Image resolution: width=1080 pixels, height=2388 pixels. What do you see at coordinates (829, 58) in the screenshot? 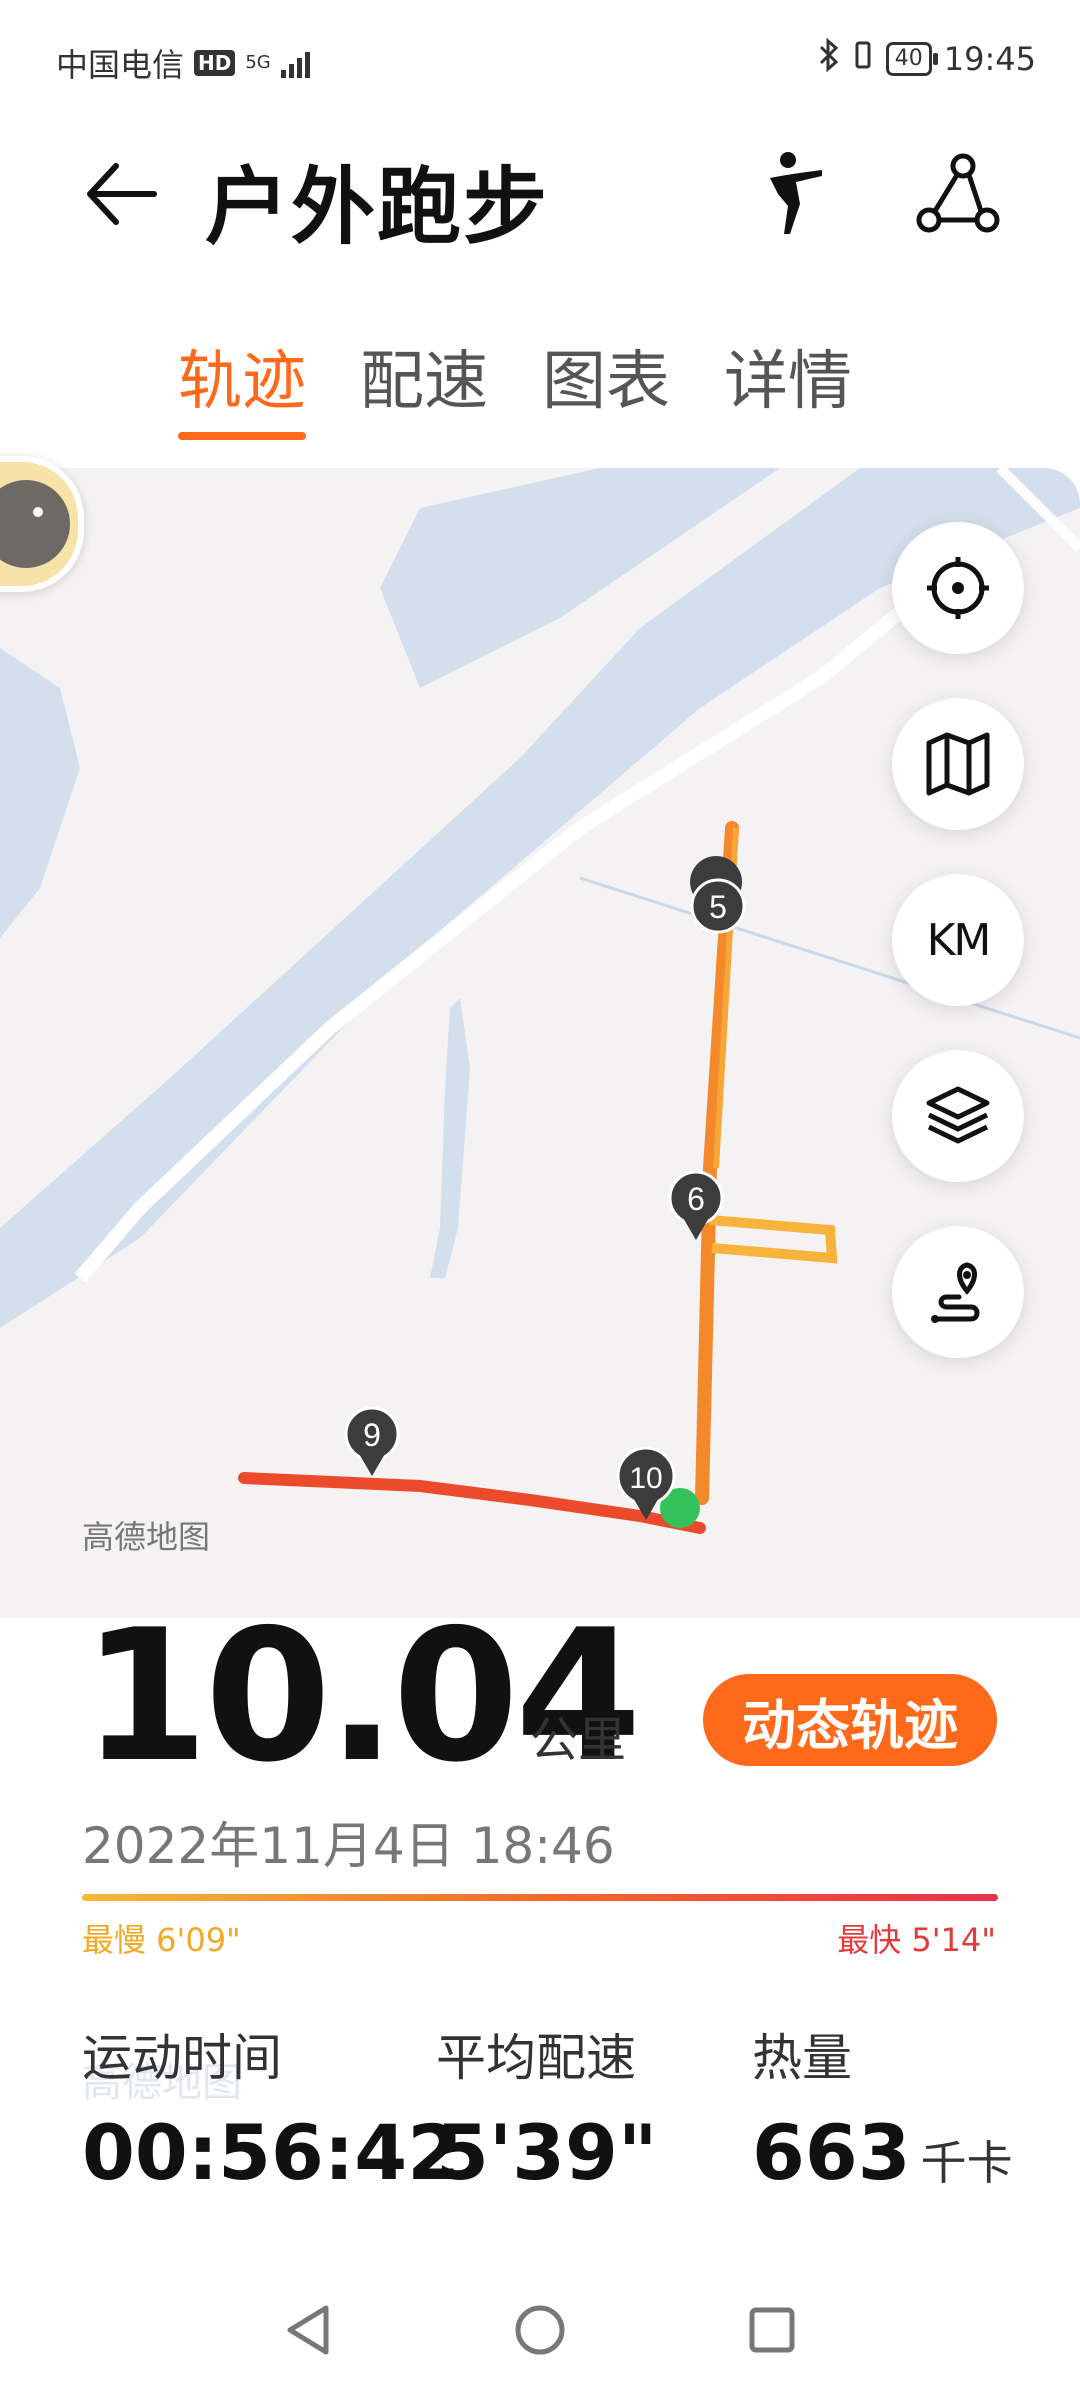
I see `bluetooth-icon` at bounding box center [829, 58].